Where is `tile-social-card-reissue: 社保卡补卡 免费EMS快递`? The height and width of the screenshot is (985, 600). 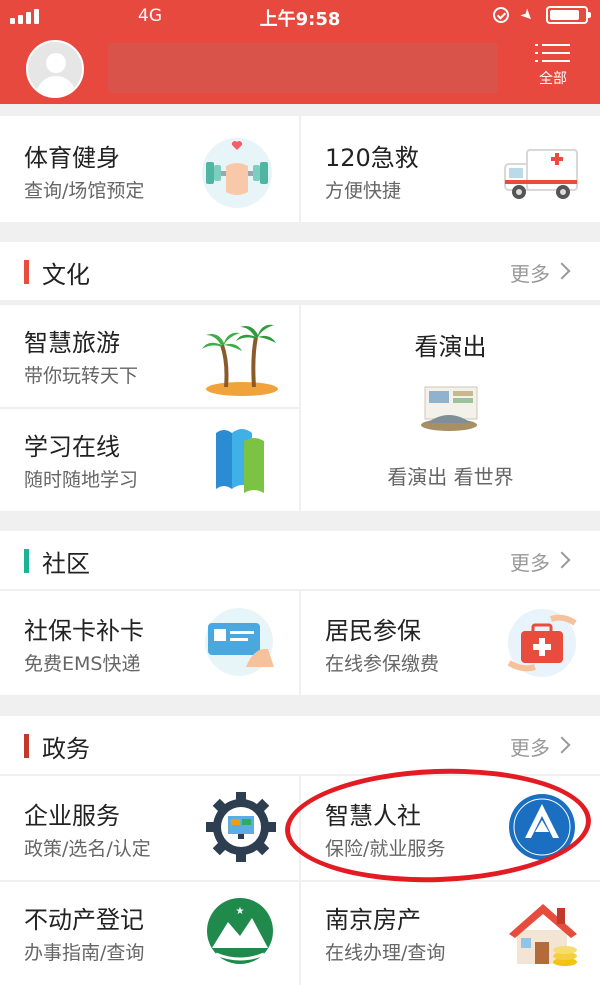 tile-social-card-reissue: 社保卡补卡 免费EMS快递 is located at coordinates (149, 643).